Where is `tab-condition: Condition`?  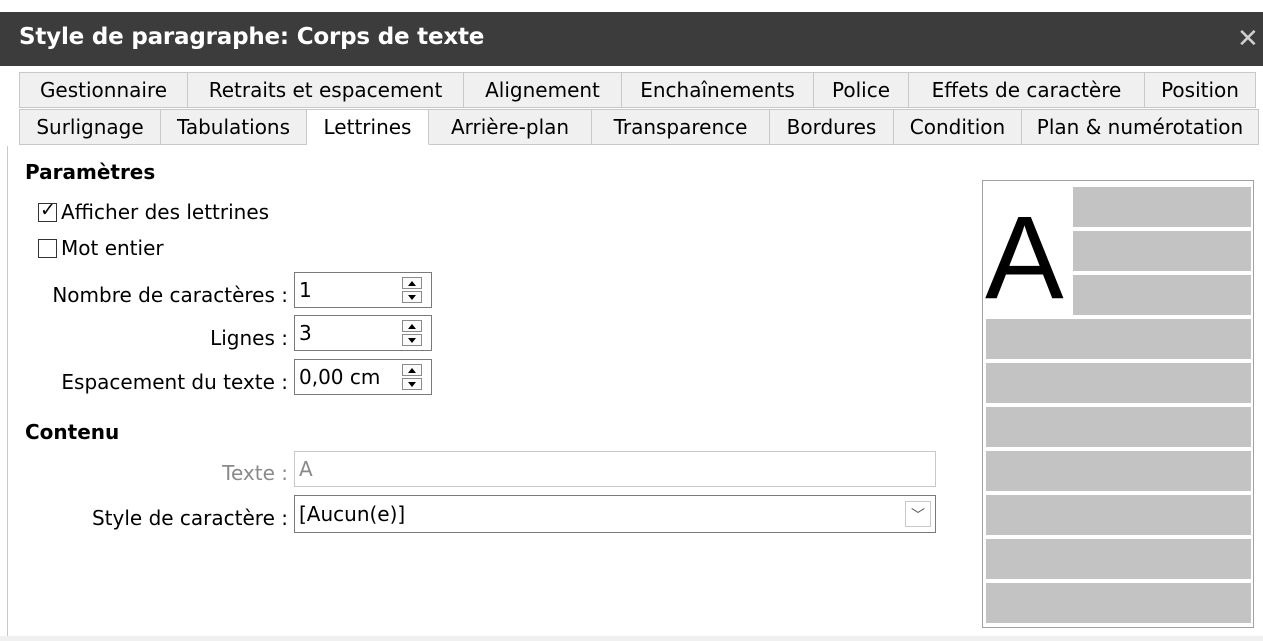 tab-condition: Condition is located at coordinates (958, 127).